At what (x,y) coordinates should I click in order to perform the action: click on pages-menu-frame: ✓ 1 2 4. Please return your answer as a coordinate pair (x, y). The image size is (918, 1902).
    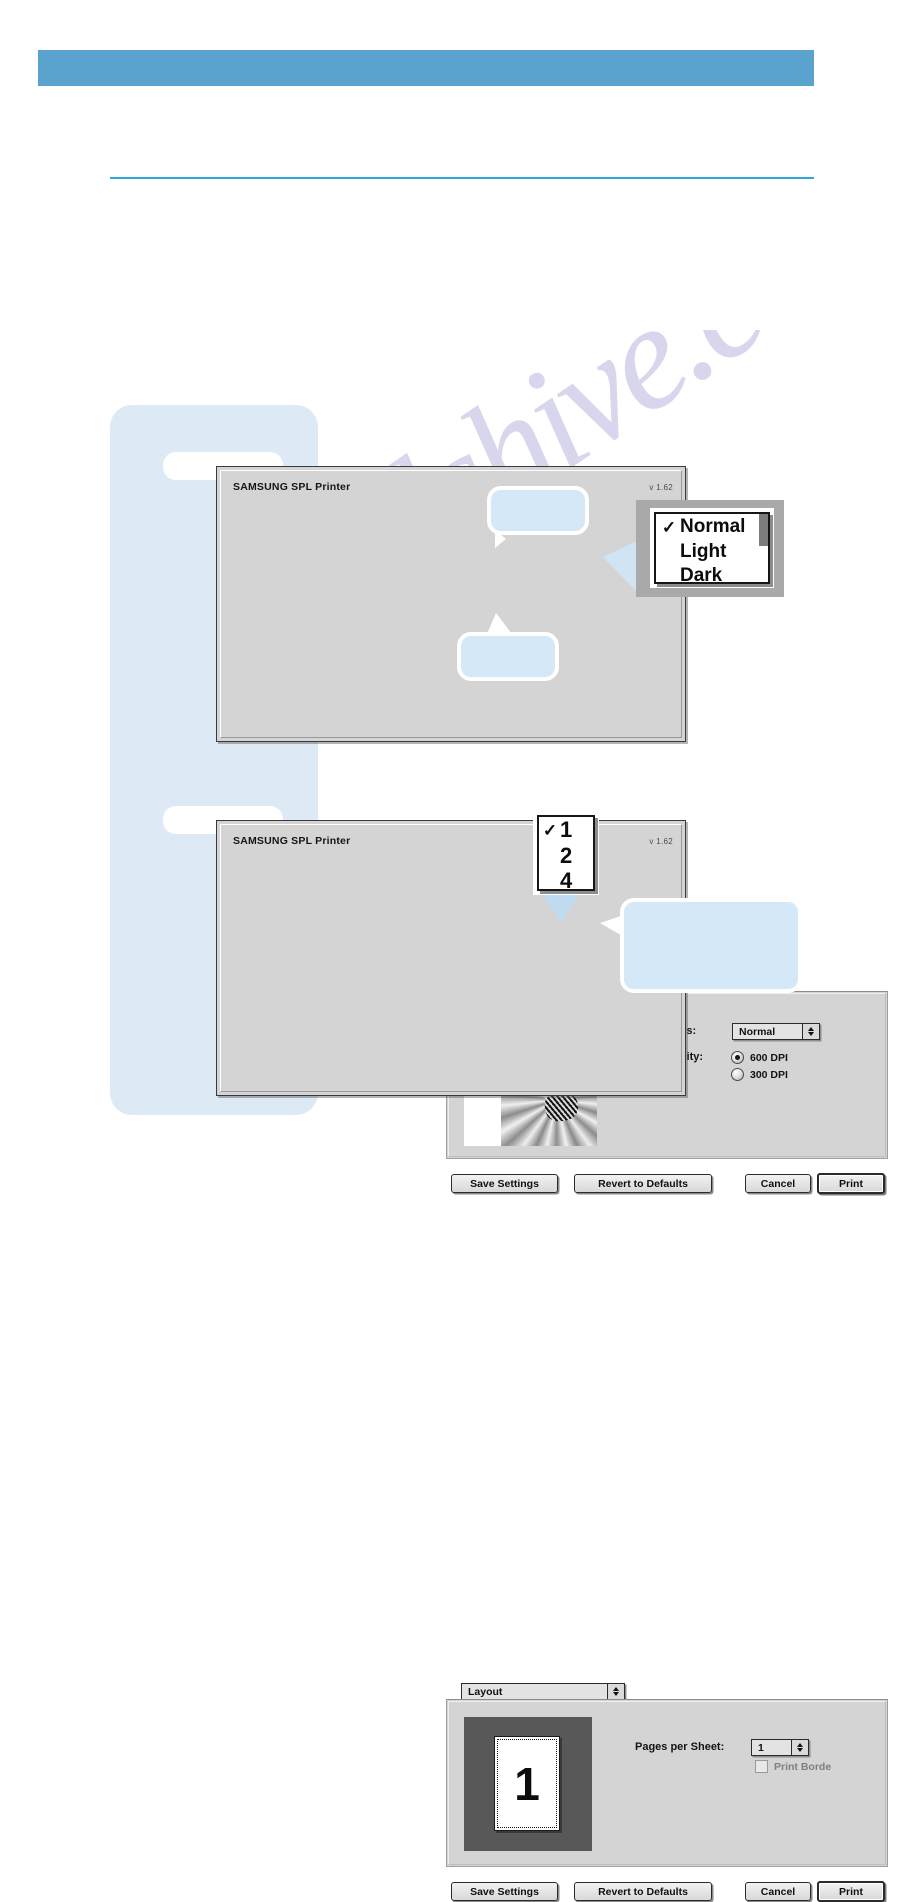
    Looking at the image, I should click on (566, 854).